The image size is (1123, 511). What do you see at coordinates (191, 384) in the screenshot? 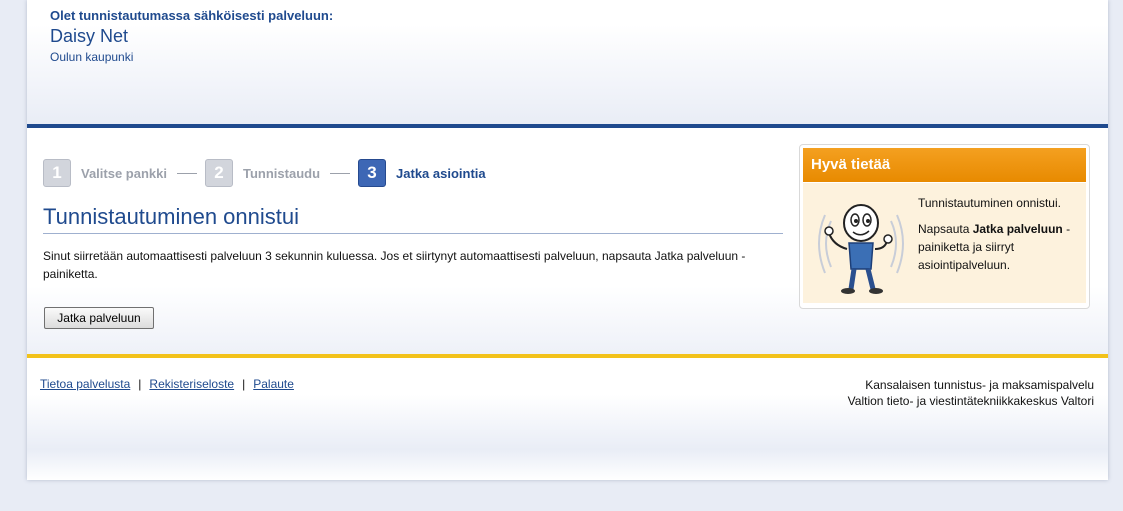
I see `footer-link-privacy: Rekisteriseloste` at bounding box center [191, 384].